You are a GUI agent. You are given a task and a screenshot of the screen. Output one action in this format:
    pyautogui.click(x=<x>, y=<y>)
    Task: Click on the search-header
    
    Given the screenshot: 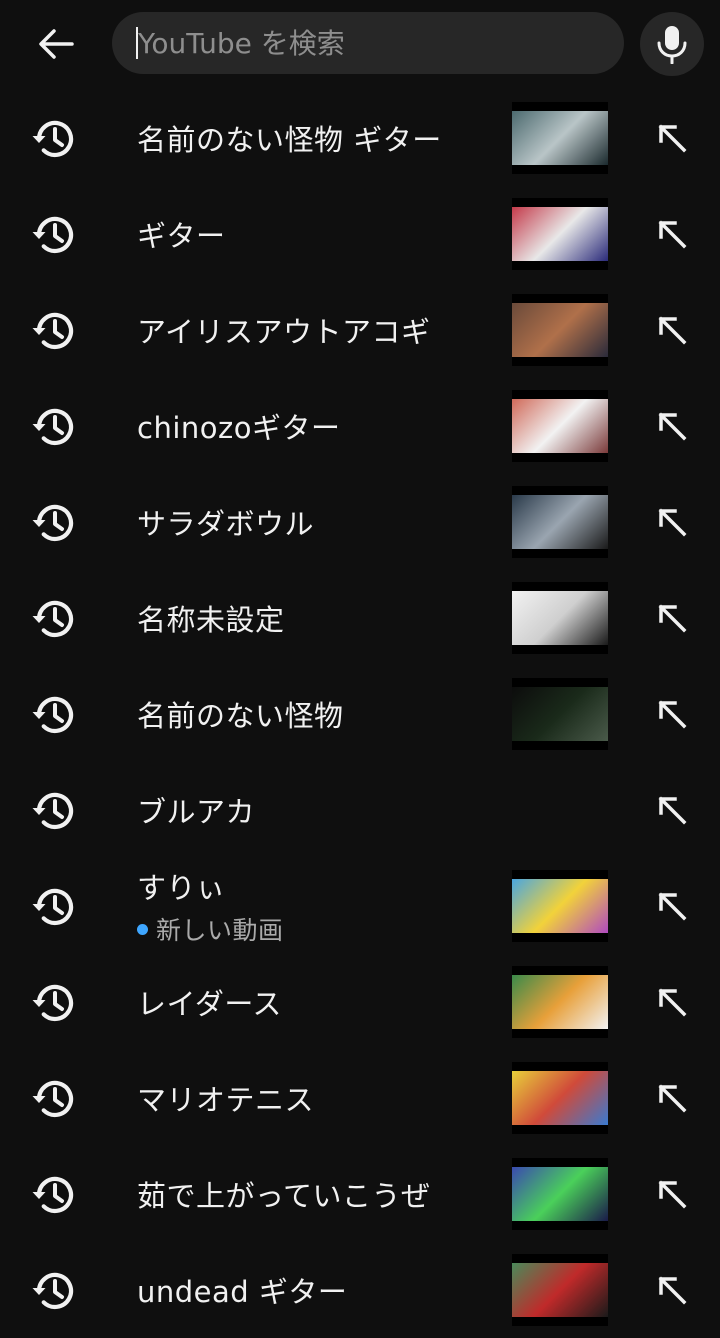 What is the action you would take?
    pyautogui.click(x=360, y=45)
    